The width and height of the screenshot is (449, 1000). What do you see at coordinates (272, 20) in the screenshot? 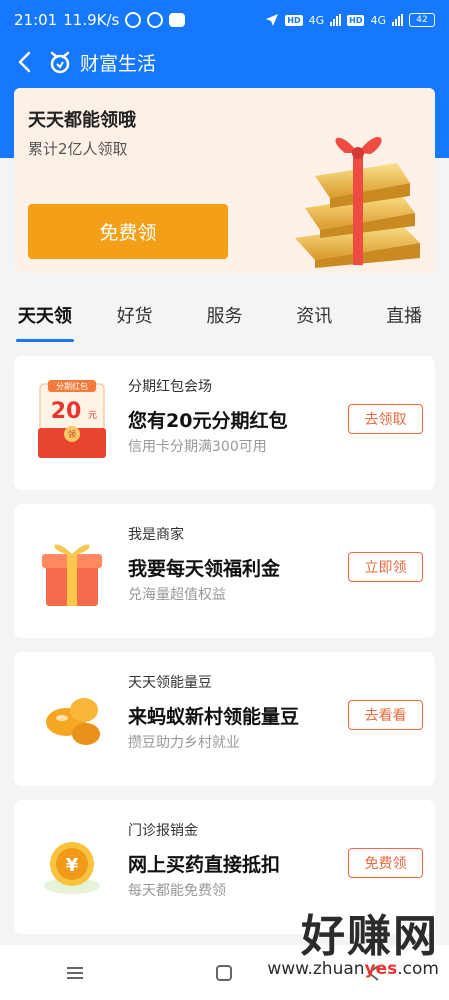
I see `location-icon` at bounding box center [272, 20].